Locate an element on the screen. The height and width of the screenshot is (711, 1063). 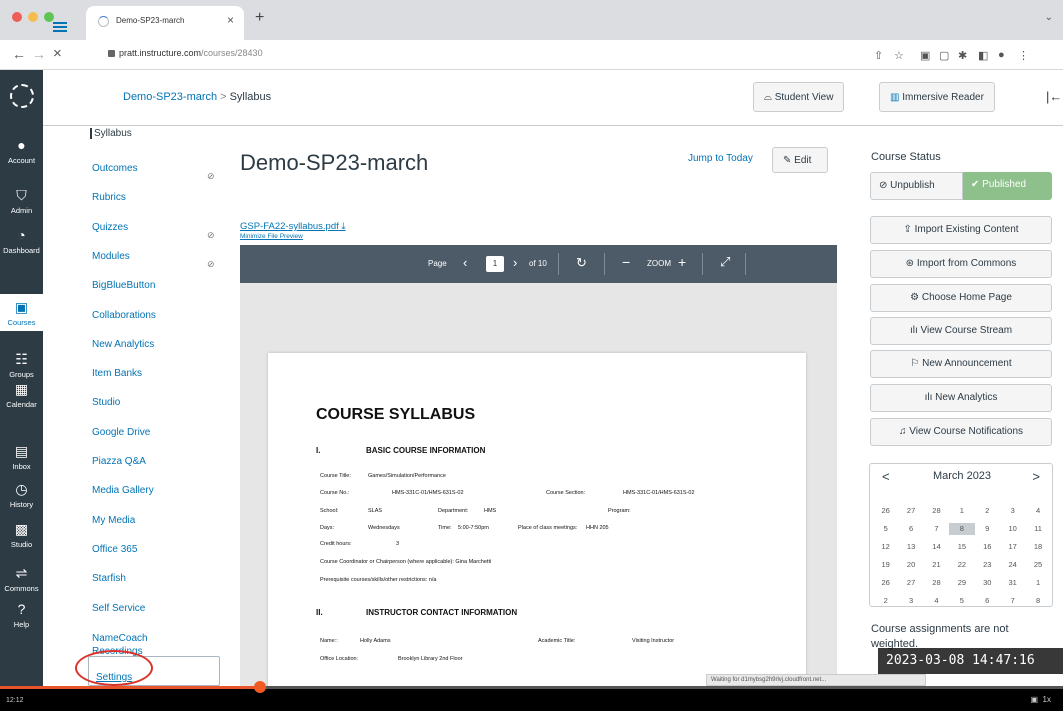
calendar-day: 17 is located at coordinates (1012, 547).